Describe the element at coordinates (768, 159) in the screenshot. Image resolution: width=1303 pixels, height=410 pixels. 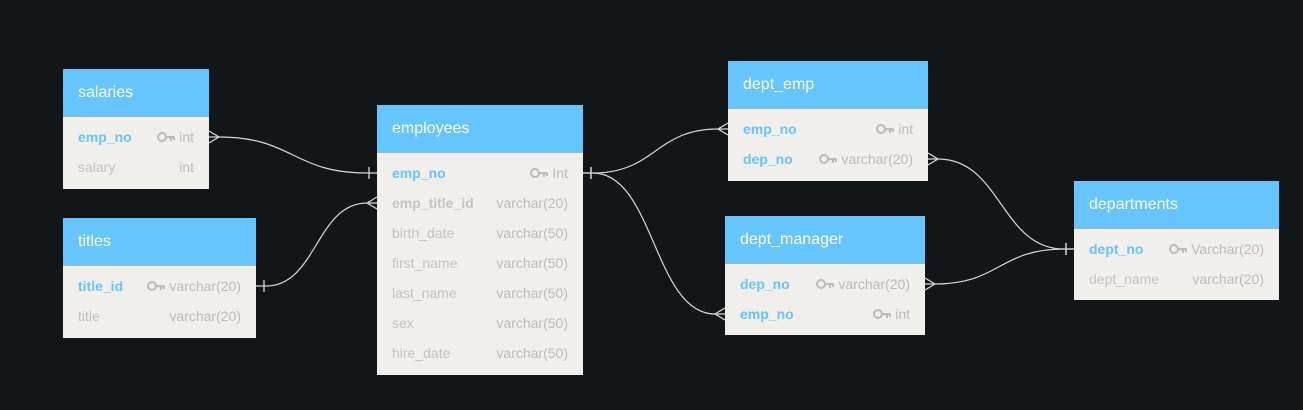
I see `column-name: dep_no` at that location.